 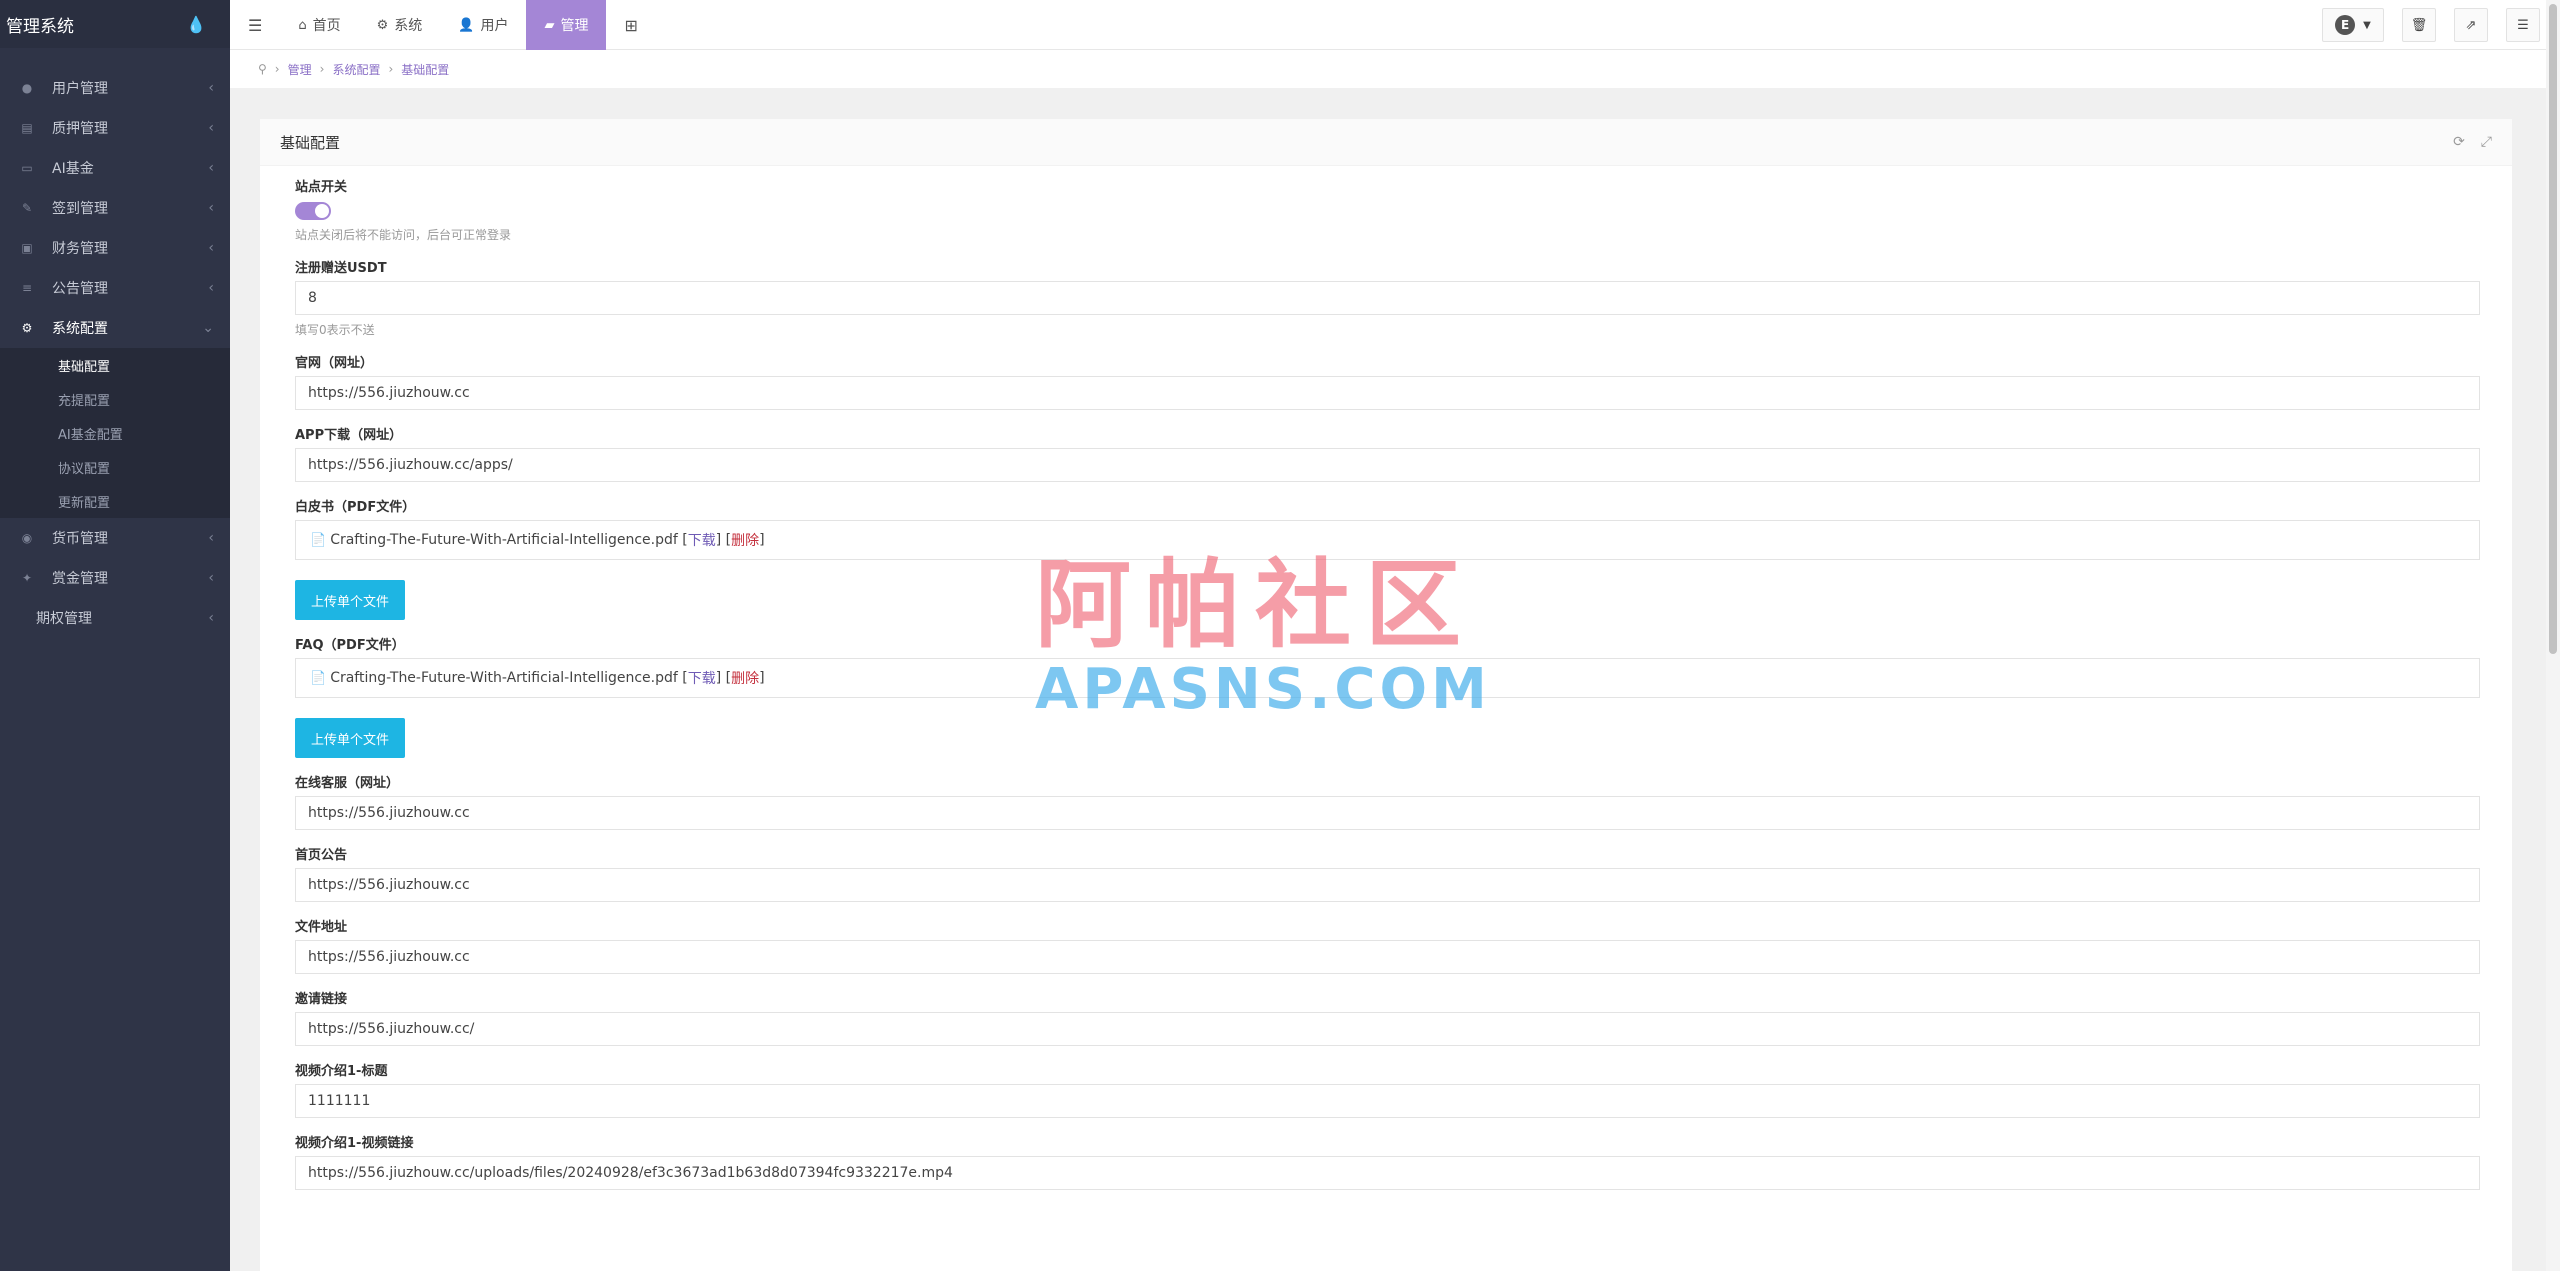 I want to click on scrollbar-thumb, so click(x=2553, y=329).